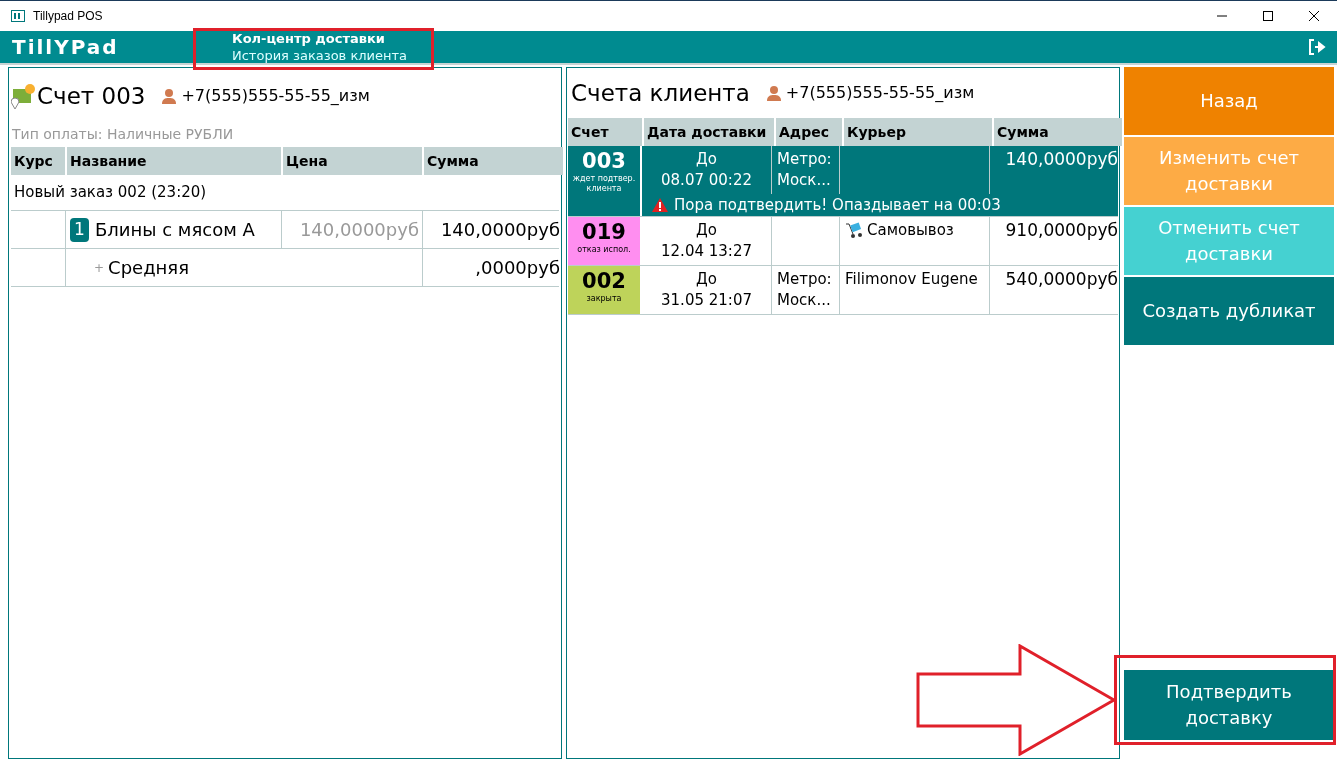  Describe the element at coordinates (352, 161) in the screenshot. I see `column-header: Цена` at that location.